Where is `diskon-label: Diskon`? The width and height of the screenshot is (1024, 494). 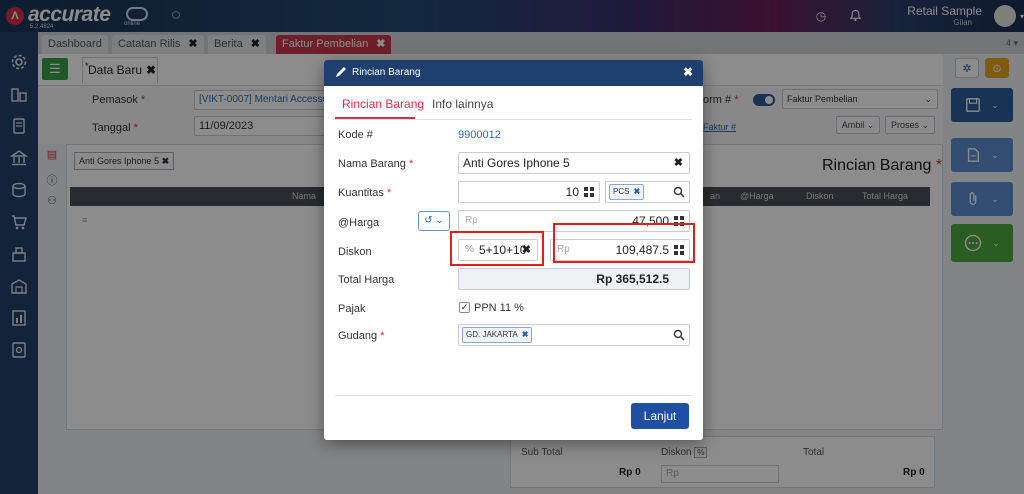 diskon-label: Diskon is located at coordinates (355, 252).